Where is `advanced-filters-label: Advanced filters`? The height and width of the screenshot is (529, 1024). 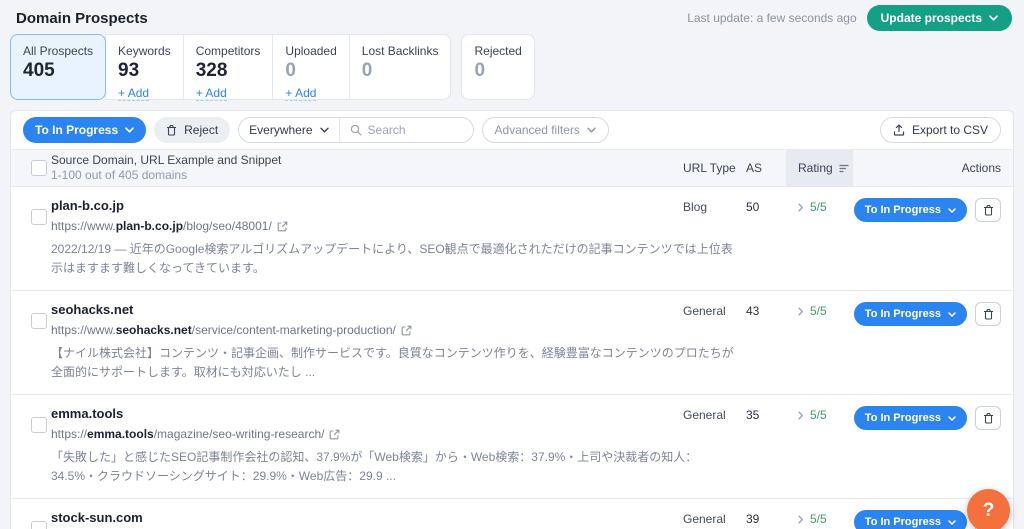 advanced-filters-label: Advanced filters is located at coordinates (537, 130).